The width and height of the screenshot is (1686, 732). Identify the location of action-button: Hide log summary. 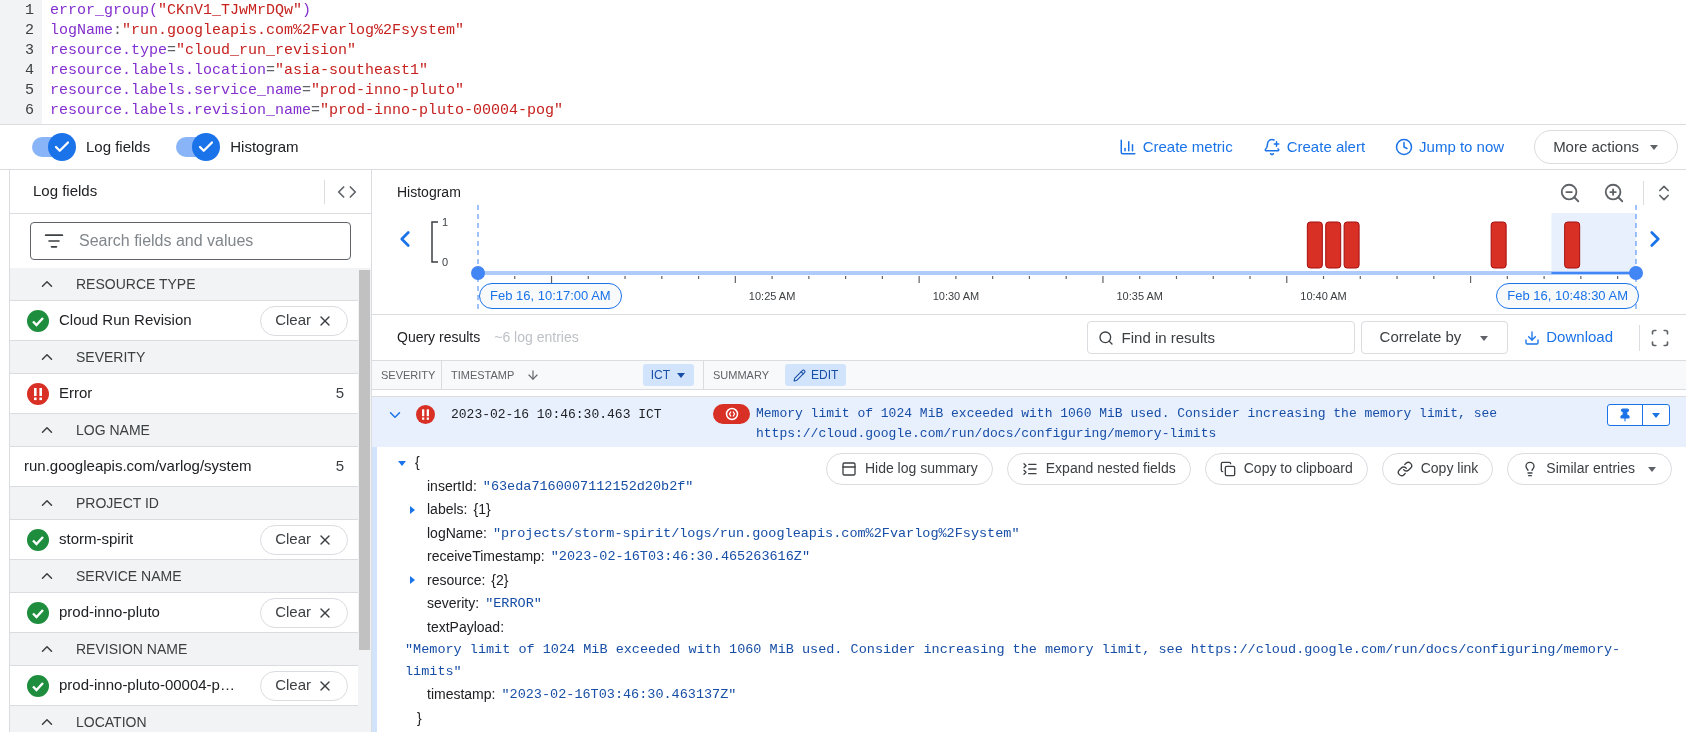
(909, 469).